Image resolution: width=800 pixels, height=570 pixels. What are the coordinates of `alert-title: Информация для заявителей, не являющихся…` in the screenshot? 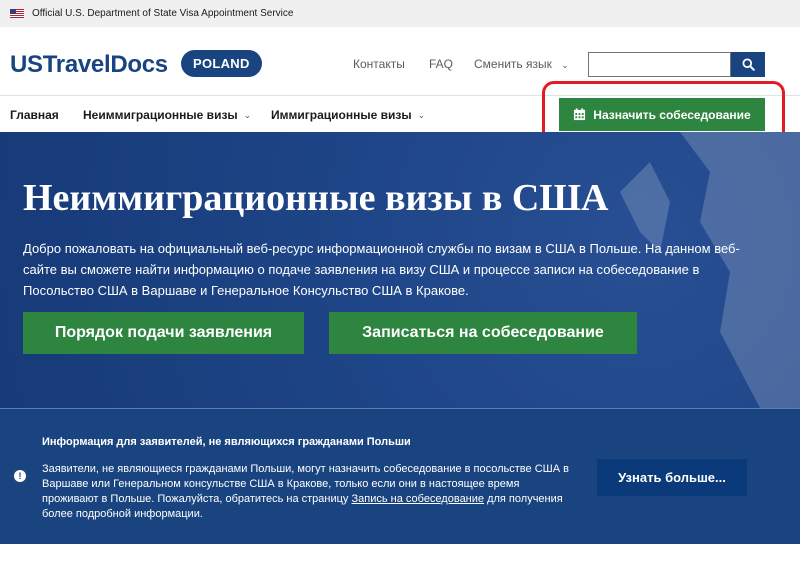 It's located at (226, 442).